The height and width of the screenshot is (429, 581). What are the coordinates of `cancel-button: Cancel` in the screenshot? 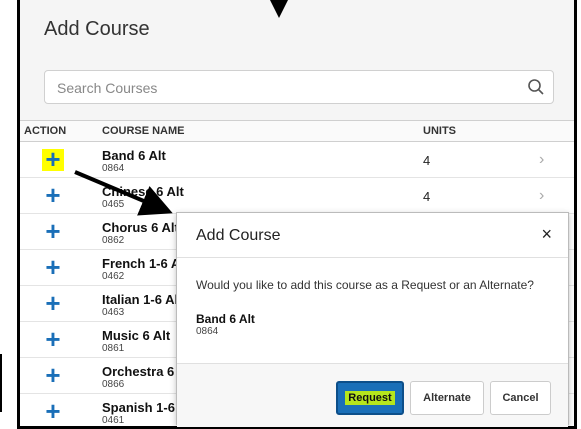 It's located at (520, 398).